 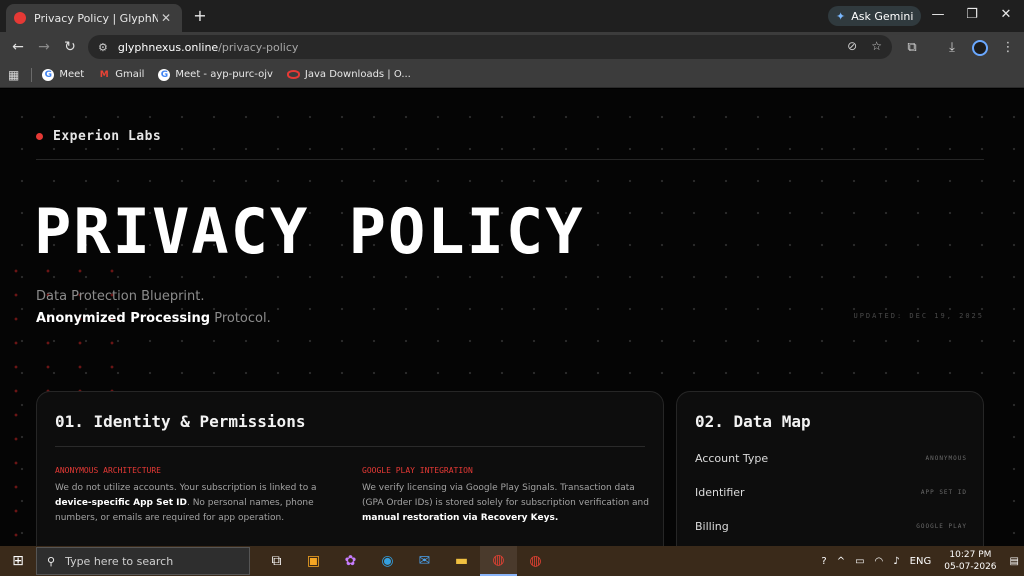 I want to click on text-bold: device-specific App Set ID, so click(x=121, y=503).